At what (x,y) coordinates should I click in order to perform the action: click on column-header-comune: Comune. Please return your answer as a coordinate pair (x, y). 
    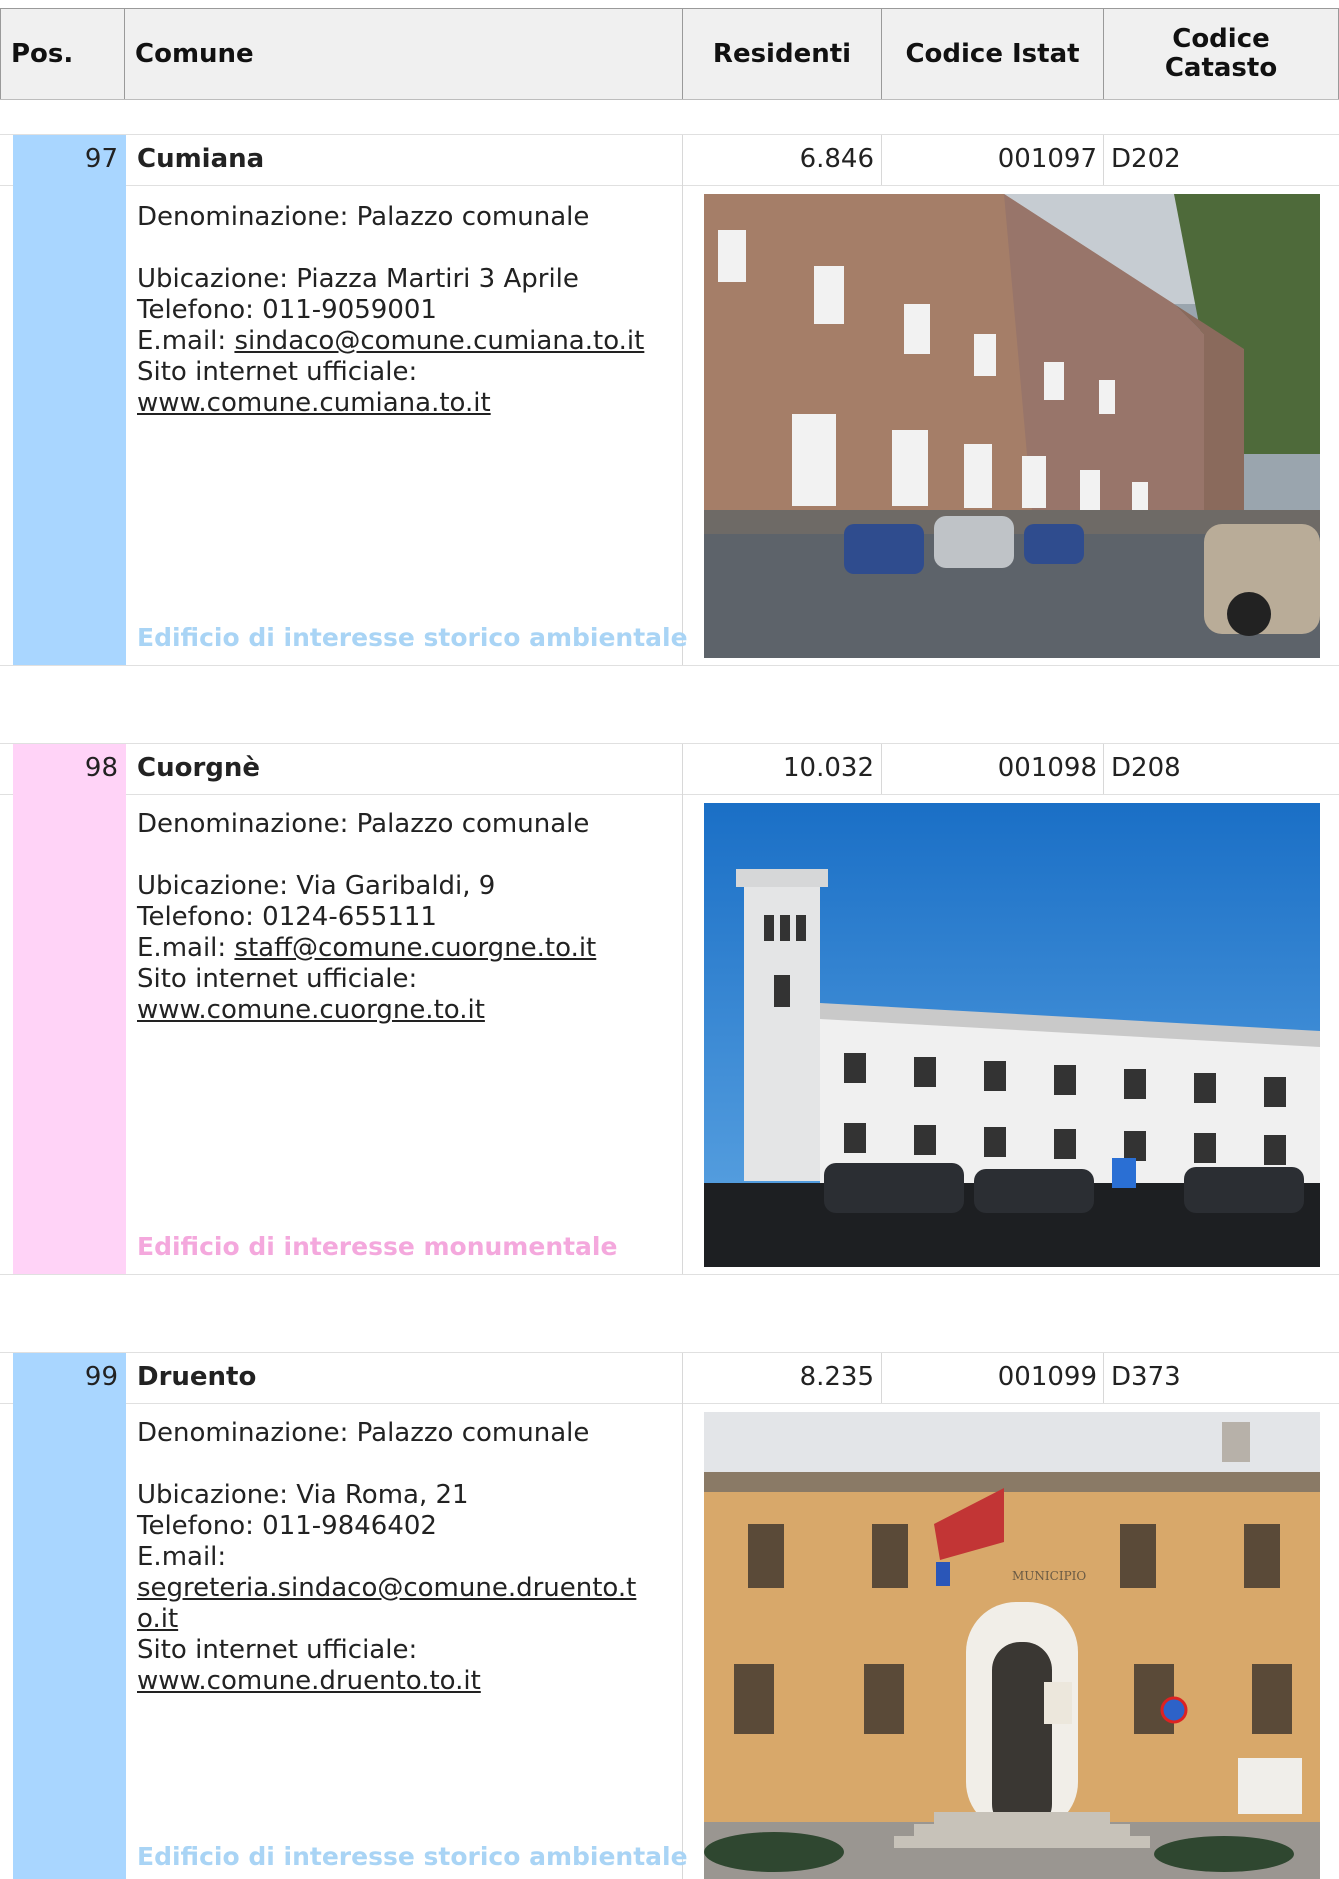
    Looking at the image, I should click on (403, 54).